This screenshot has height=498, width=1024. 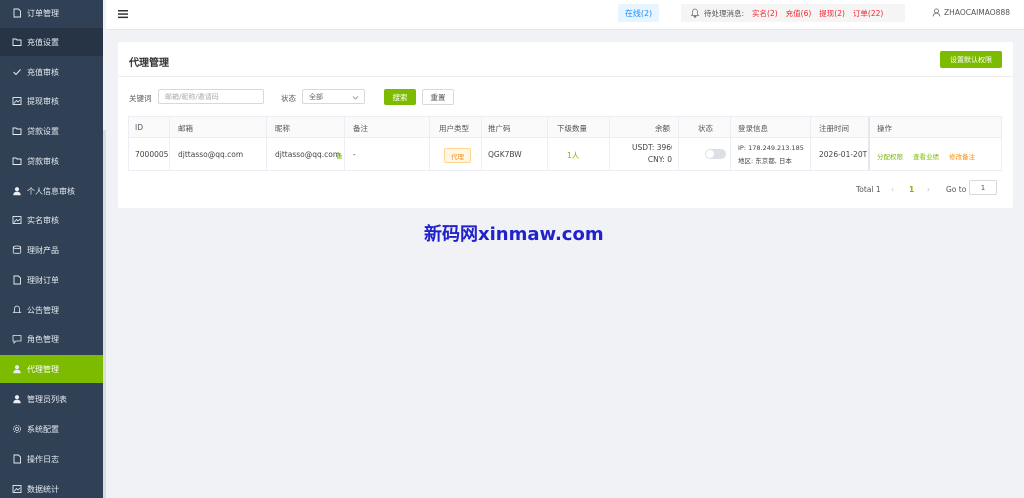 I want to click on sidebar-item-label: 充值设置, so click(x=43, y=42).